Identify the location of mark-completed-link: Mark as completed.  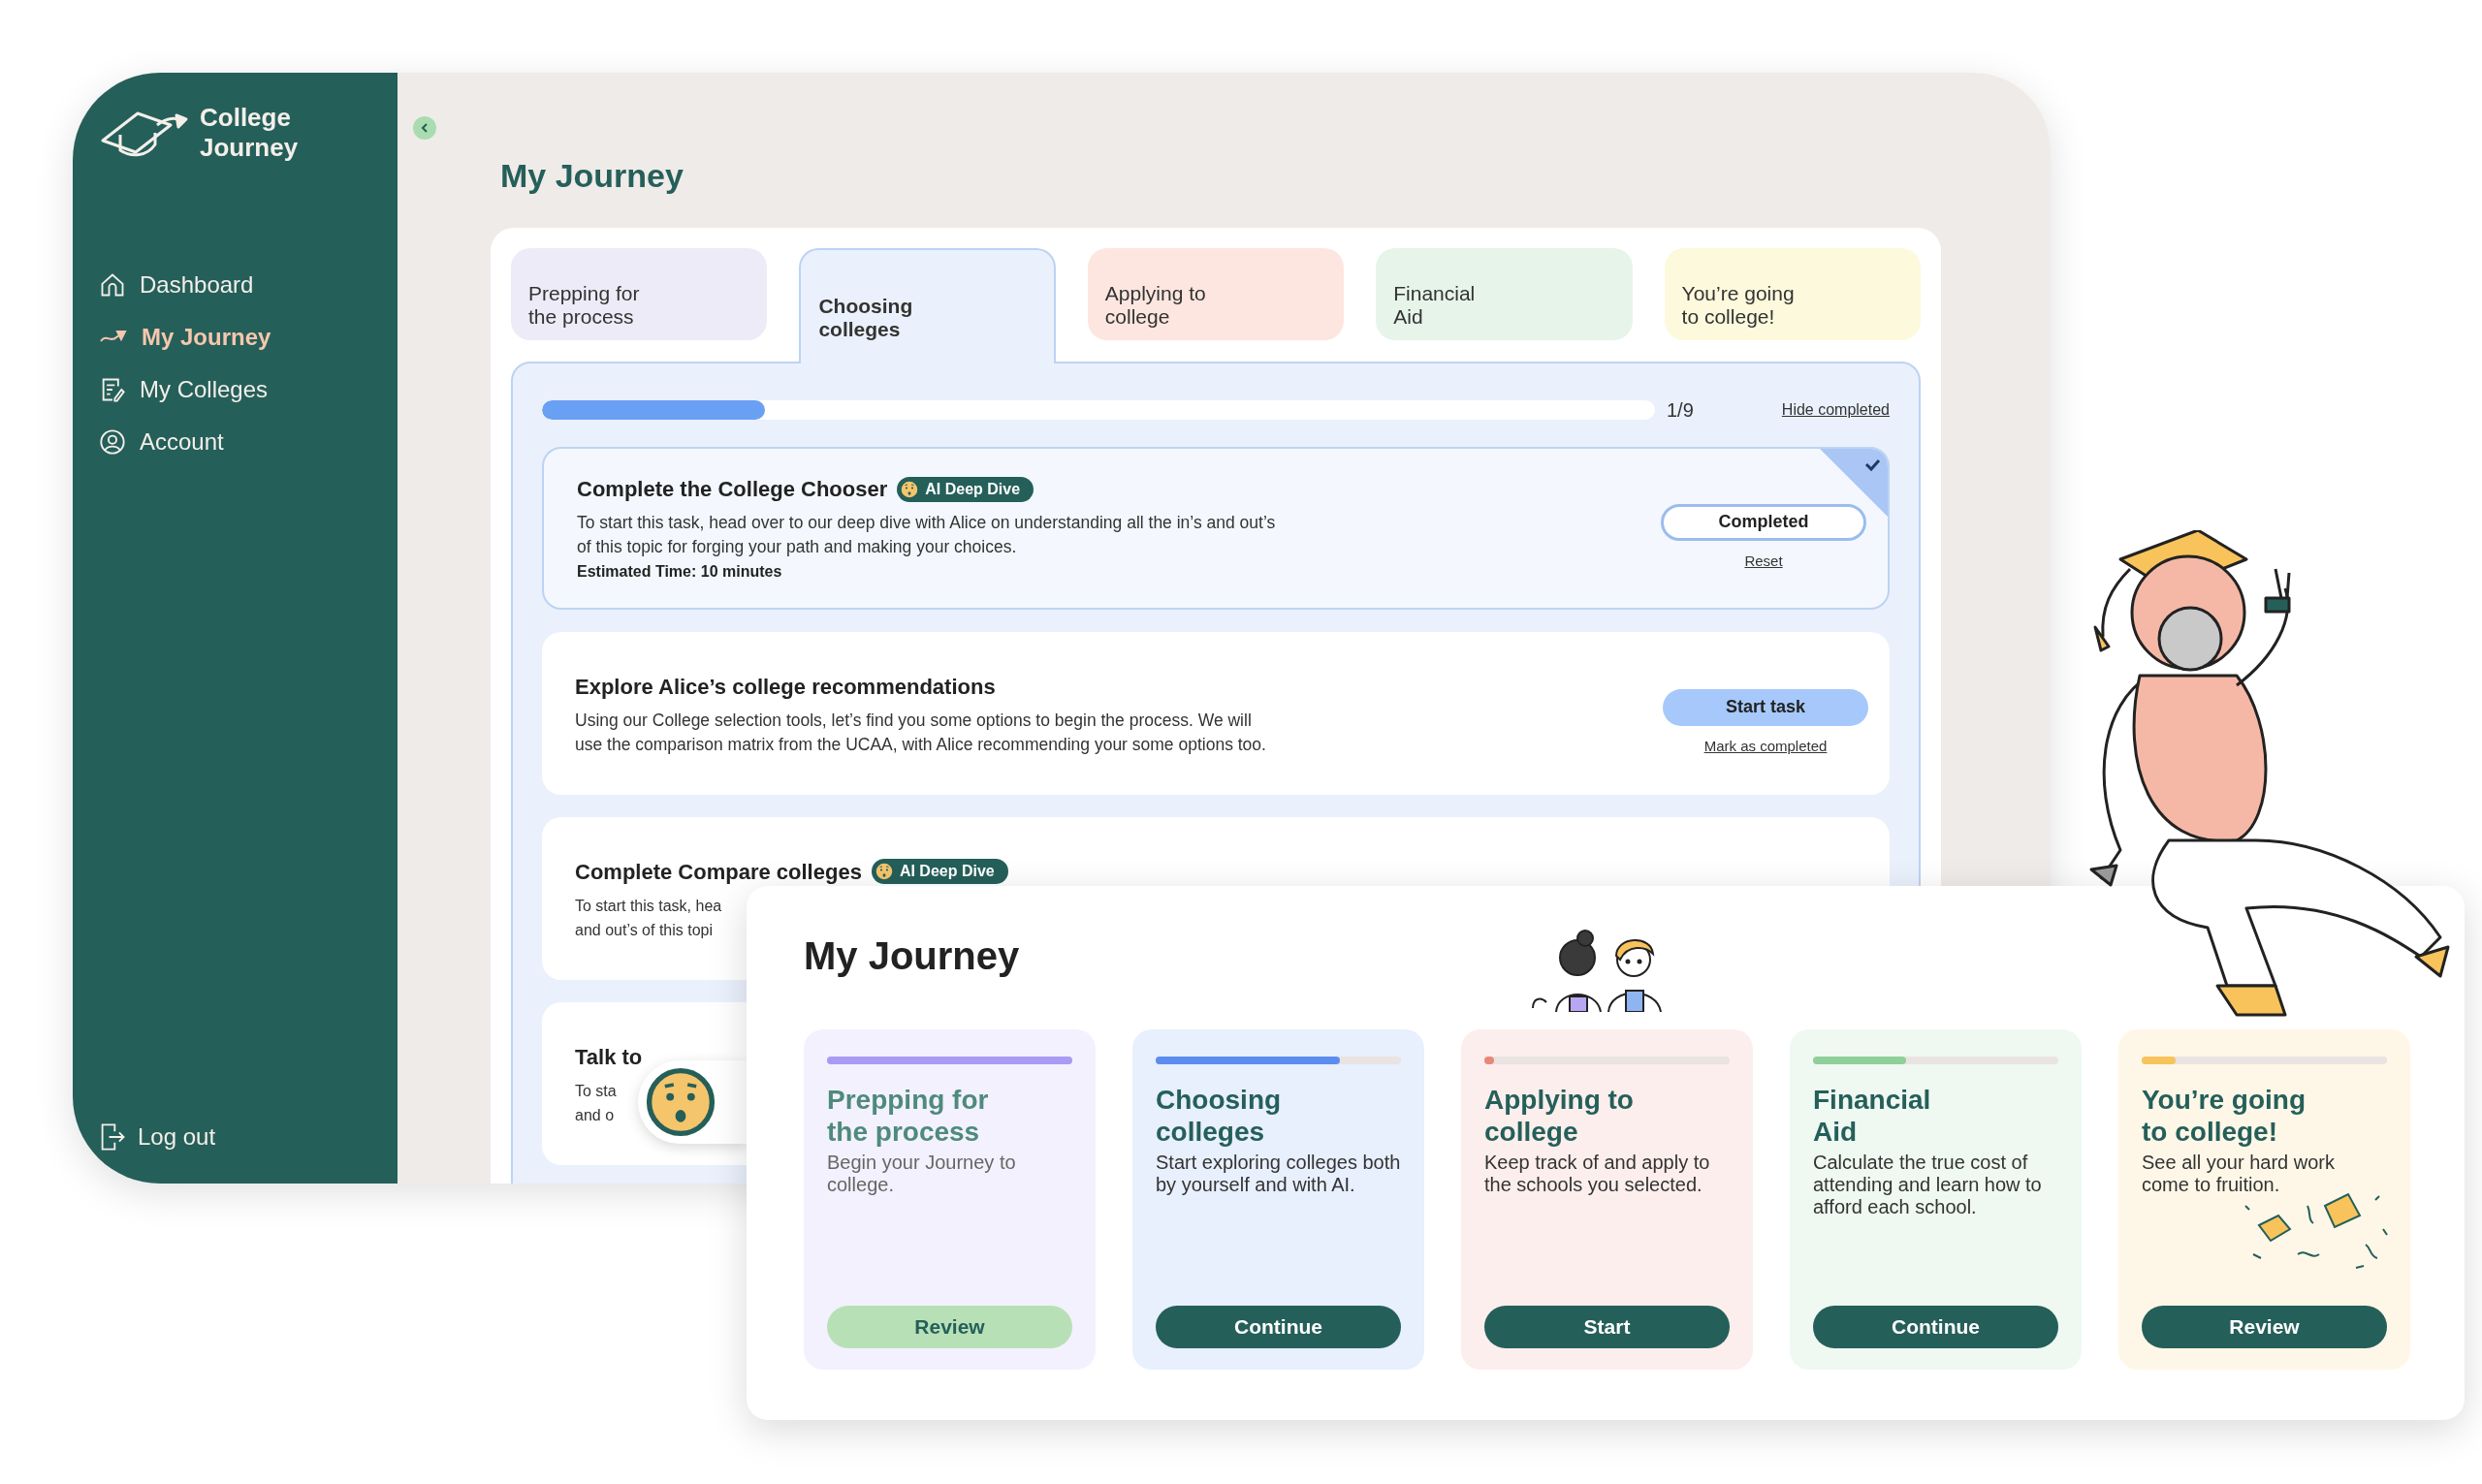
(1765, 746).